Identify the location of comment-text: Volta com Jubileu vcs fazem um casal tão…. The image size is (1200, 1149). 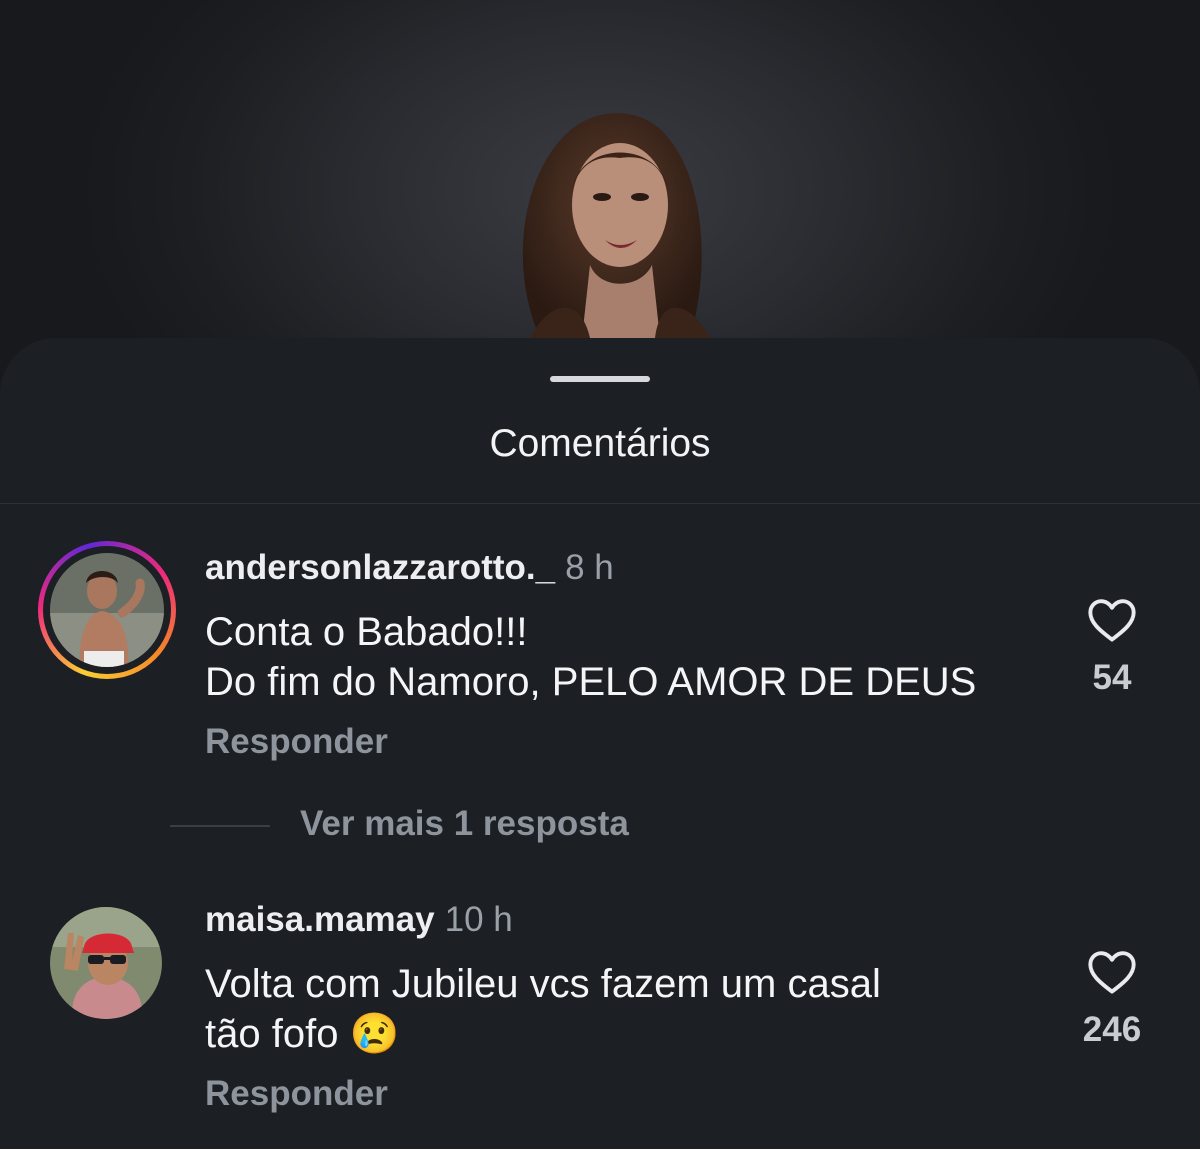
(543, 1009).